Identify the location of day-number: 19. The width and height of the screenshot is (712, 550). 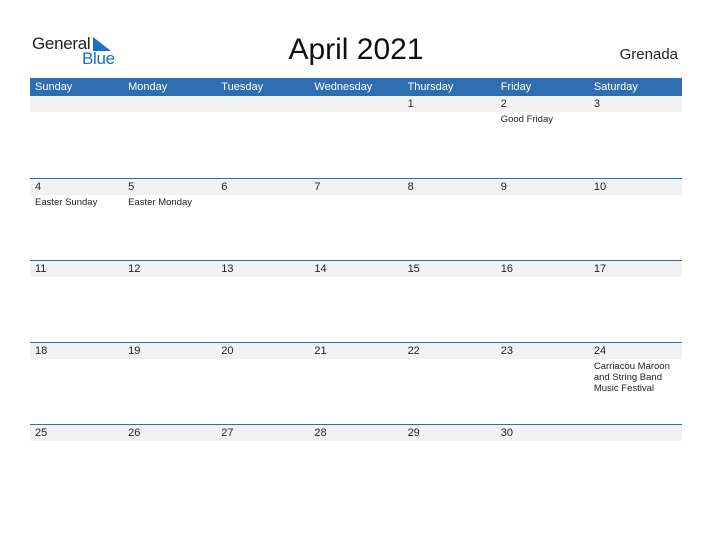
(134, 351).